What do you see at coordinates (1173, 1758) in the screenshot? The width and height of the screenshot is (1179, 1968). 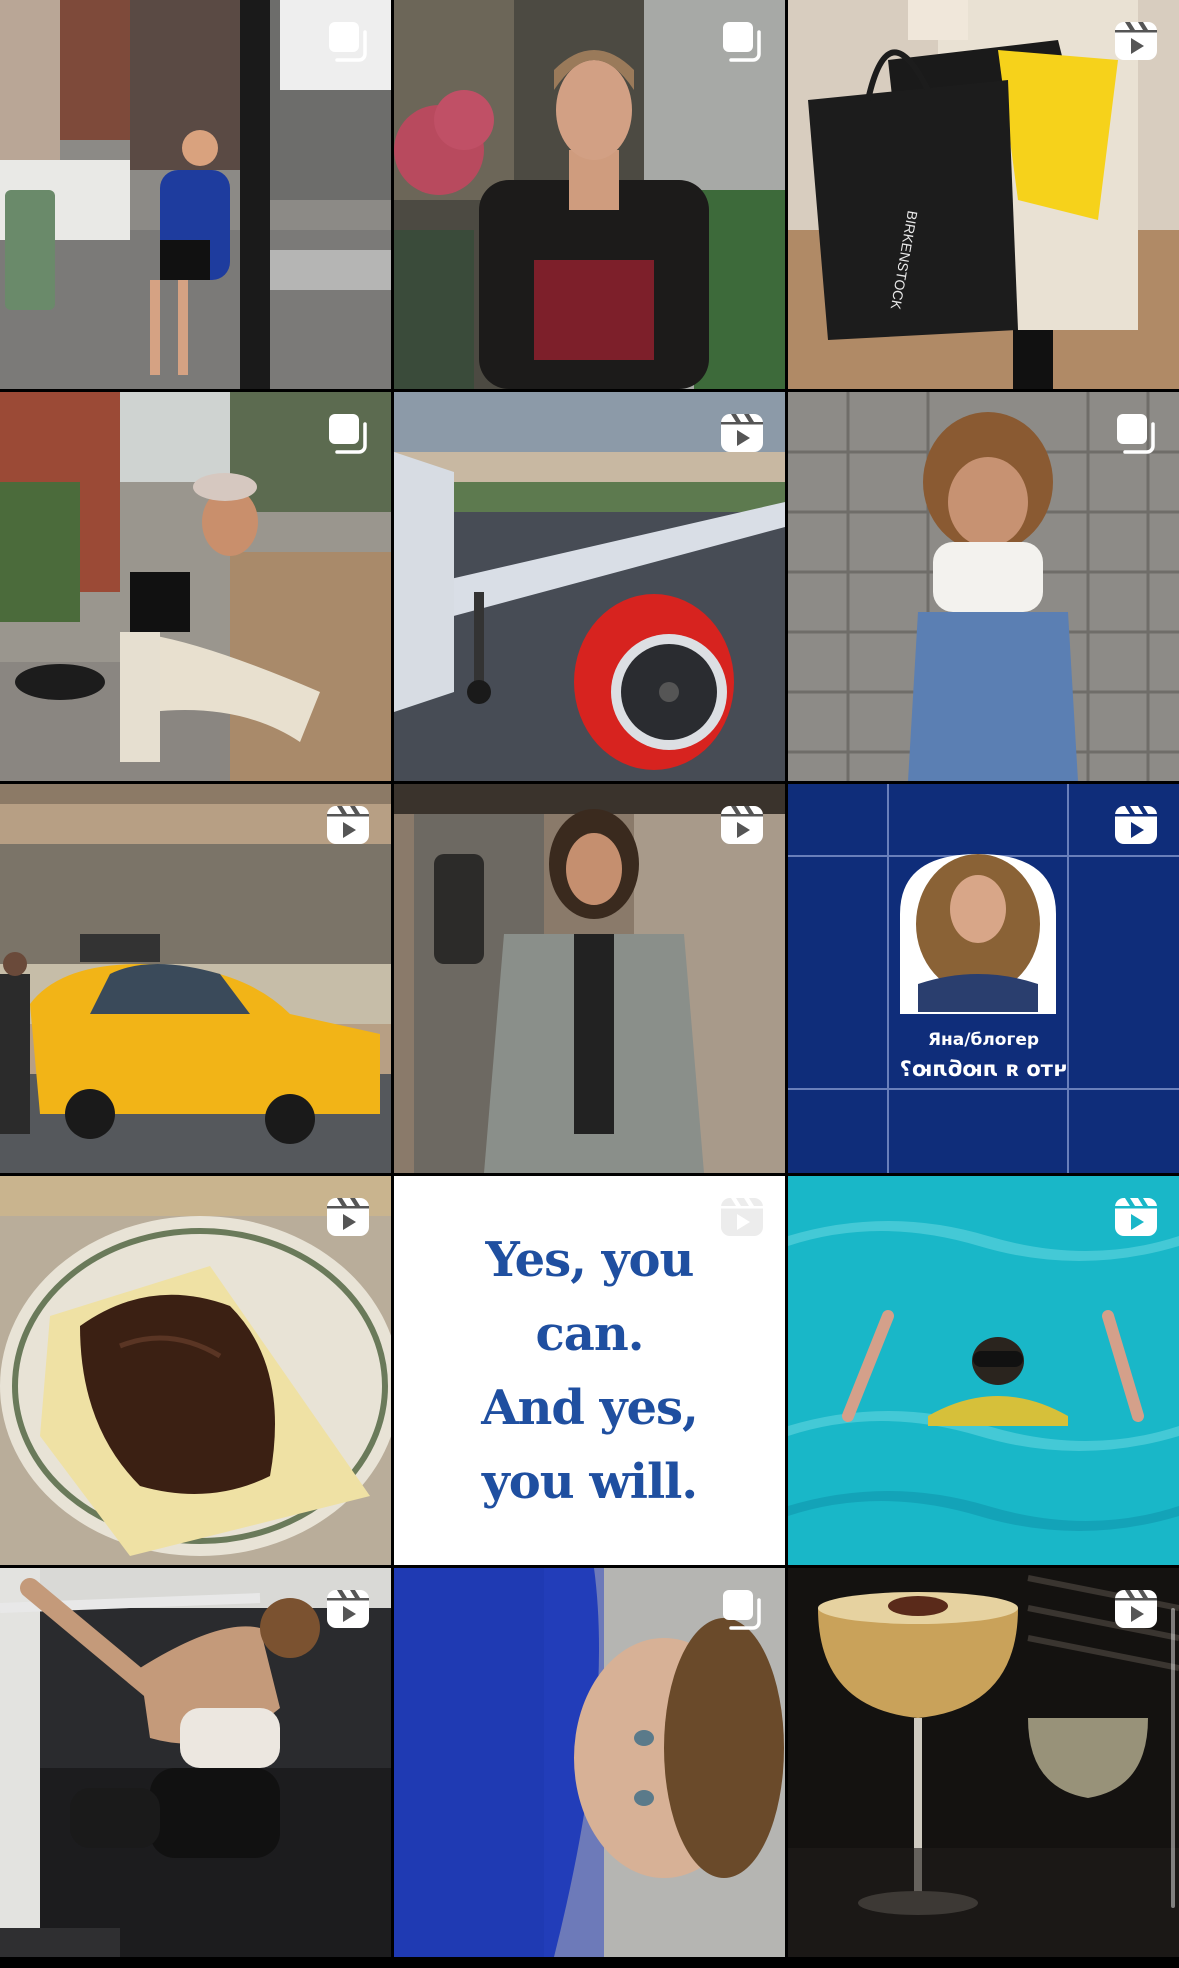 I see `scroll-indicator` at bounding box center [1173, 1758].